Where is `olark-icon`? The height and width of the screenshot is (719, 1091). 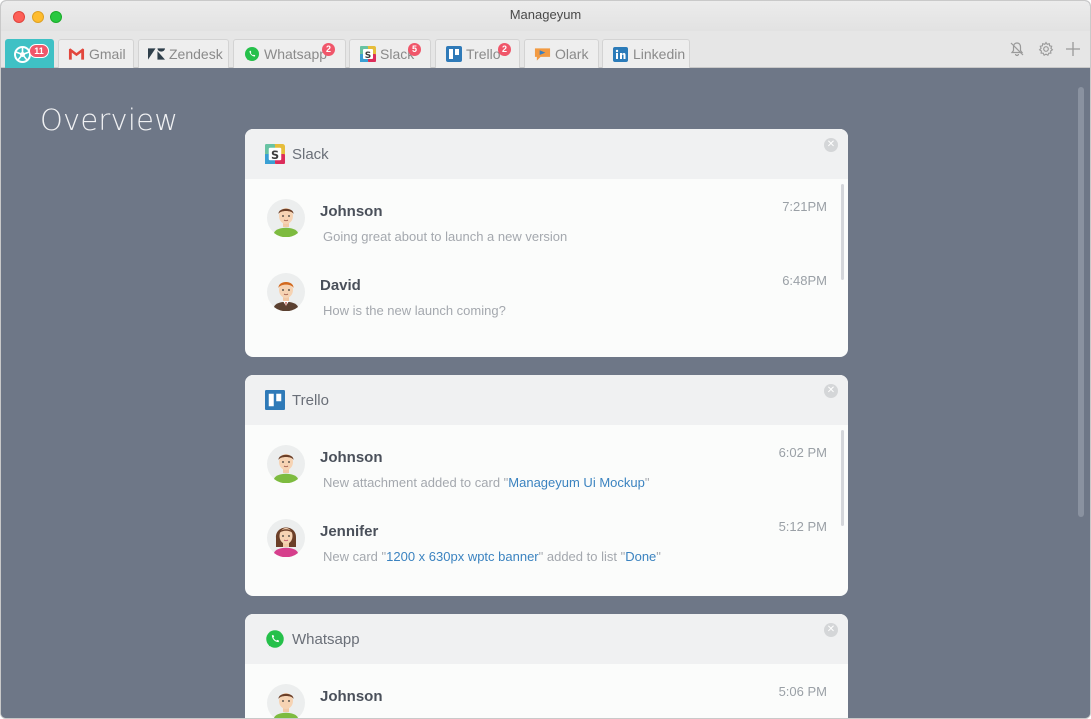
olark-icon is located at coordinates (542, 54).